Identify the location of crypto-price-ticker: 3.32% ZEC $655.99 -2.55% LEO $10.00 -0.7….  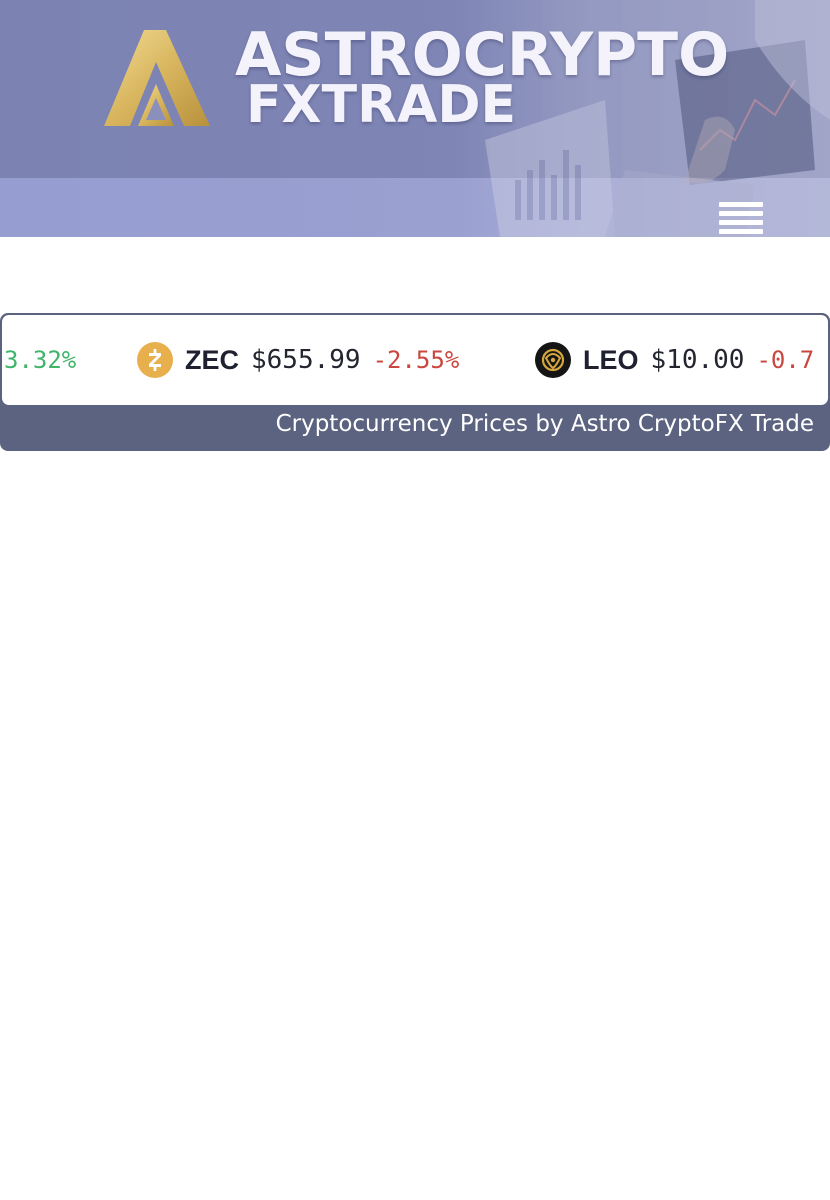
(415, 382).